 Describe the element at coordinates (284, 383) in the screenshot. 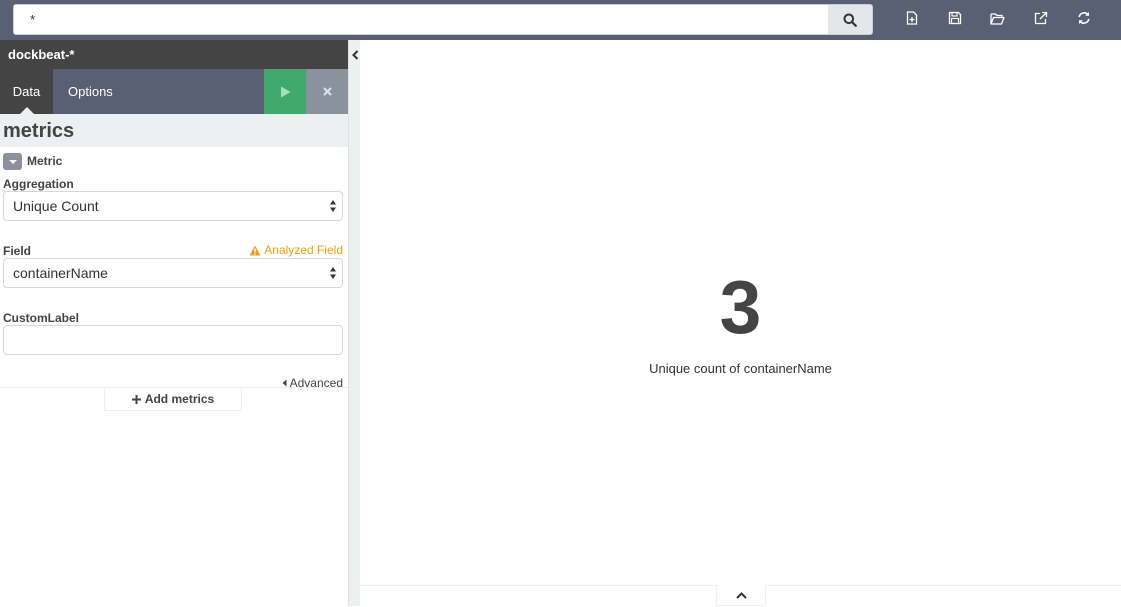

I see `caret-left-icon` at that location.